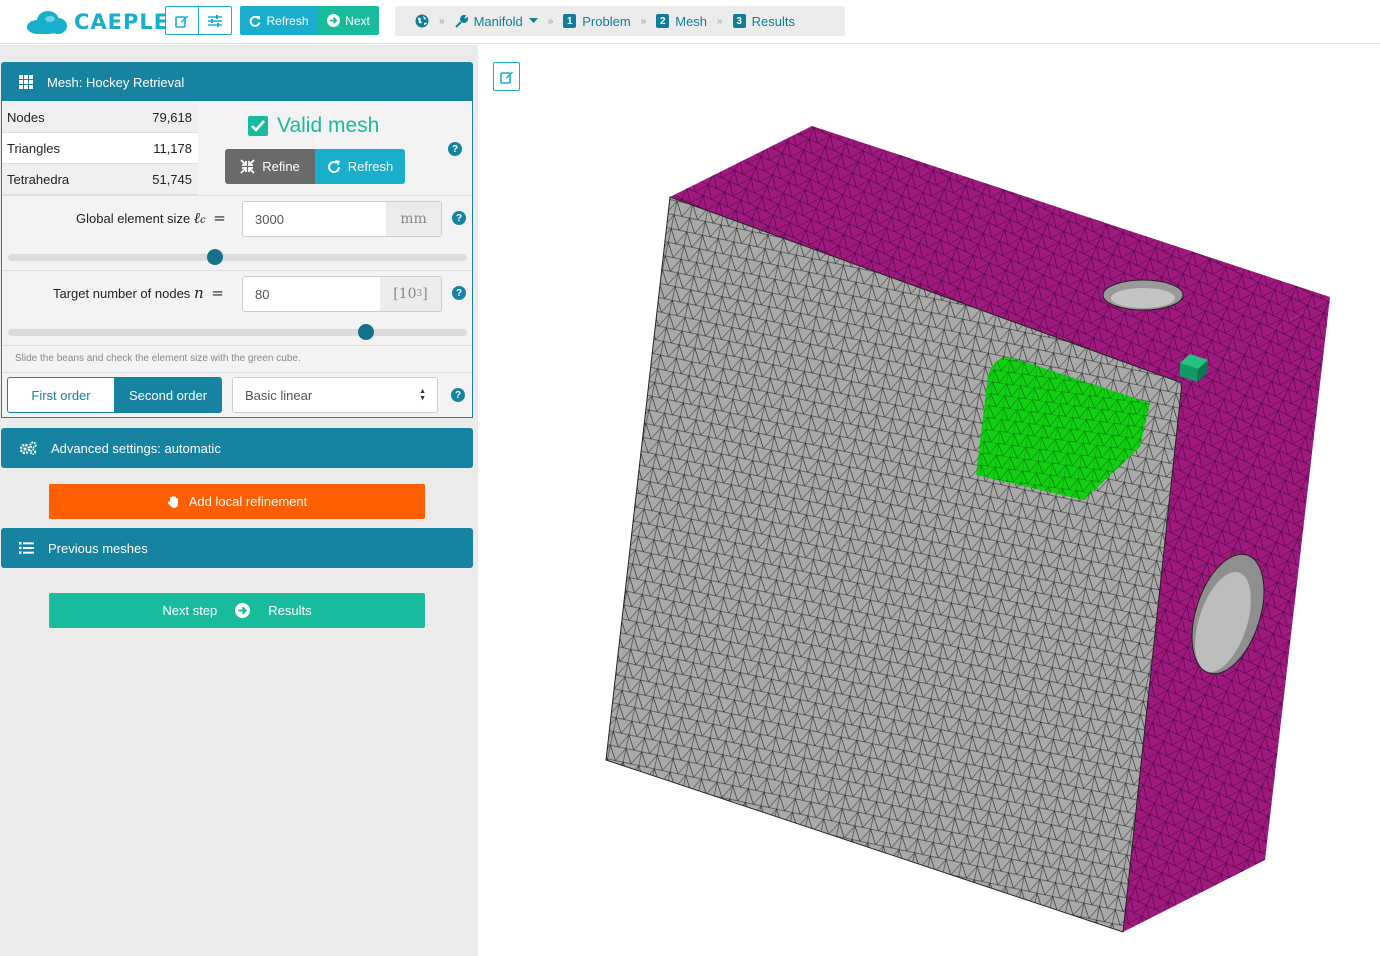 This screenshot has height=956, width=1380. Describe the element at coordinates (1143, 295) in the screenshot. I see `mesh-top-hole` at that location.